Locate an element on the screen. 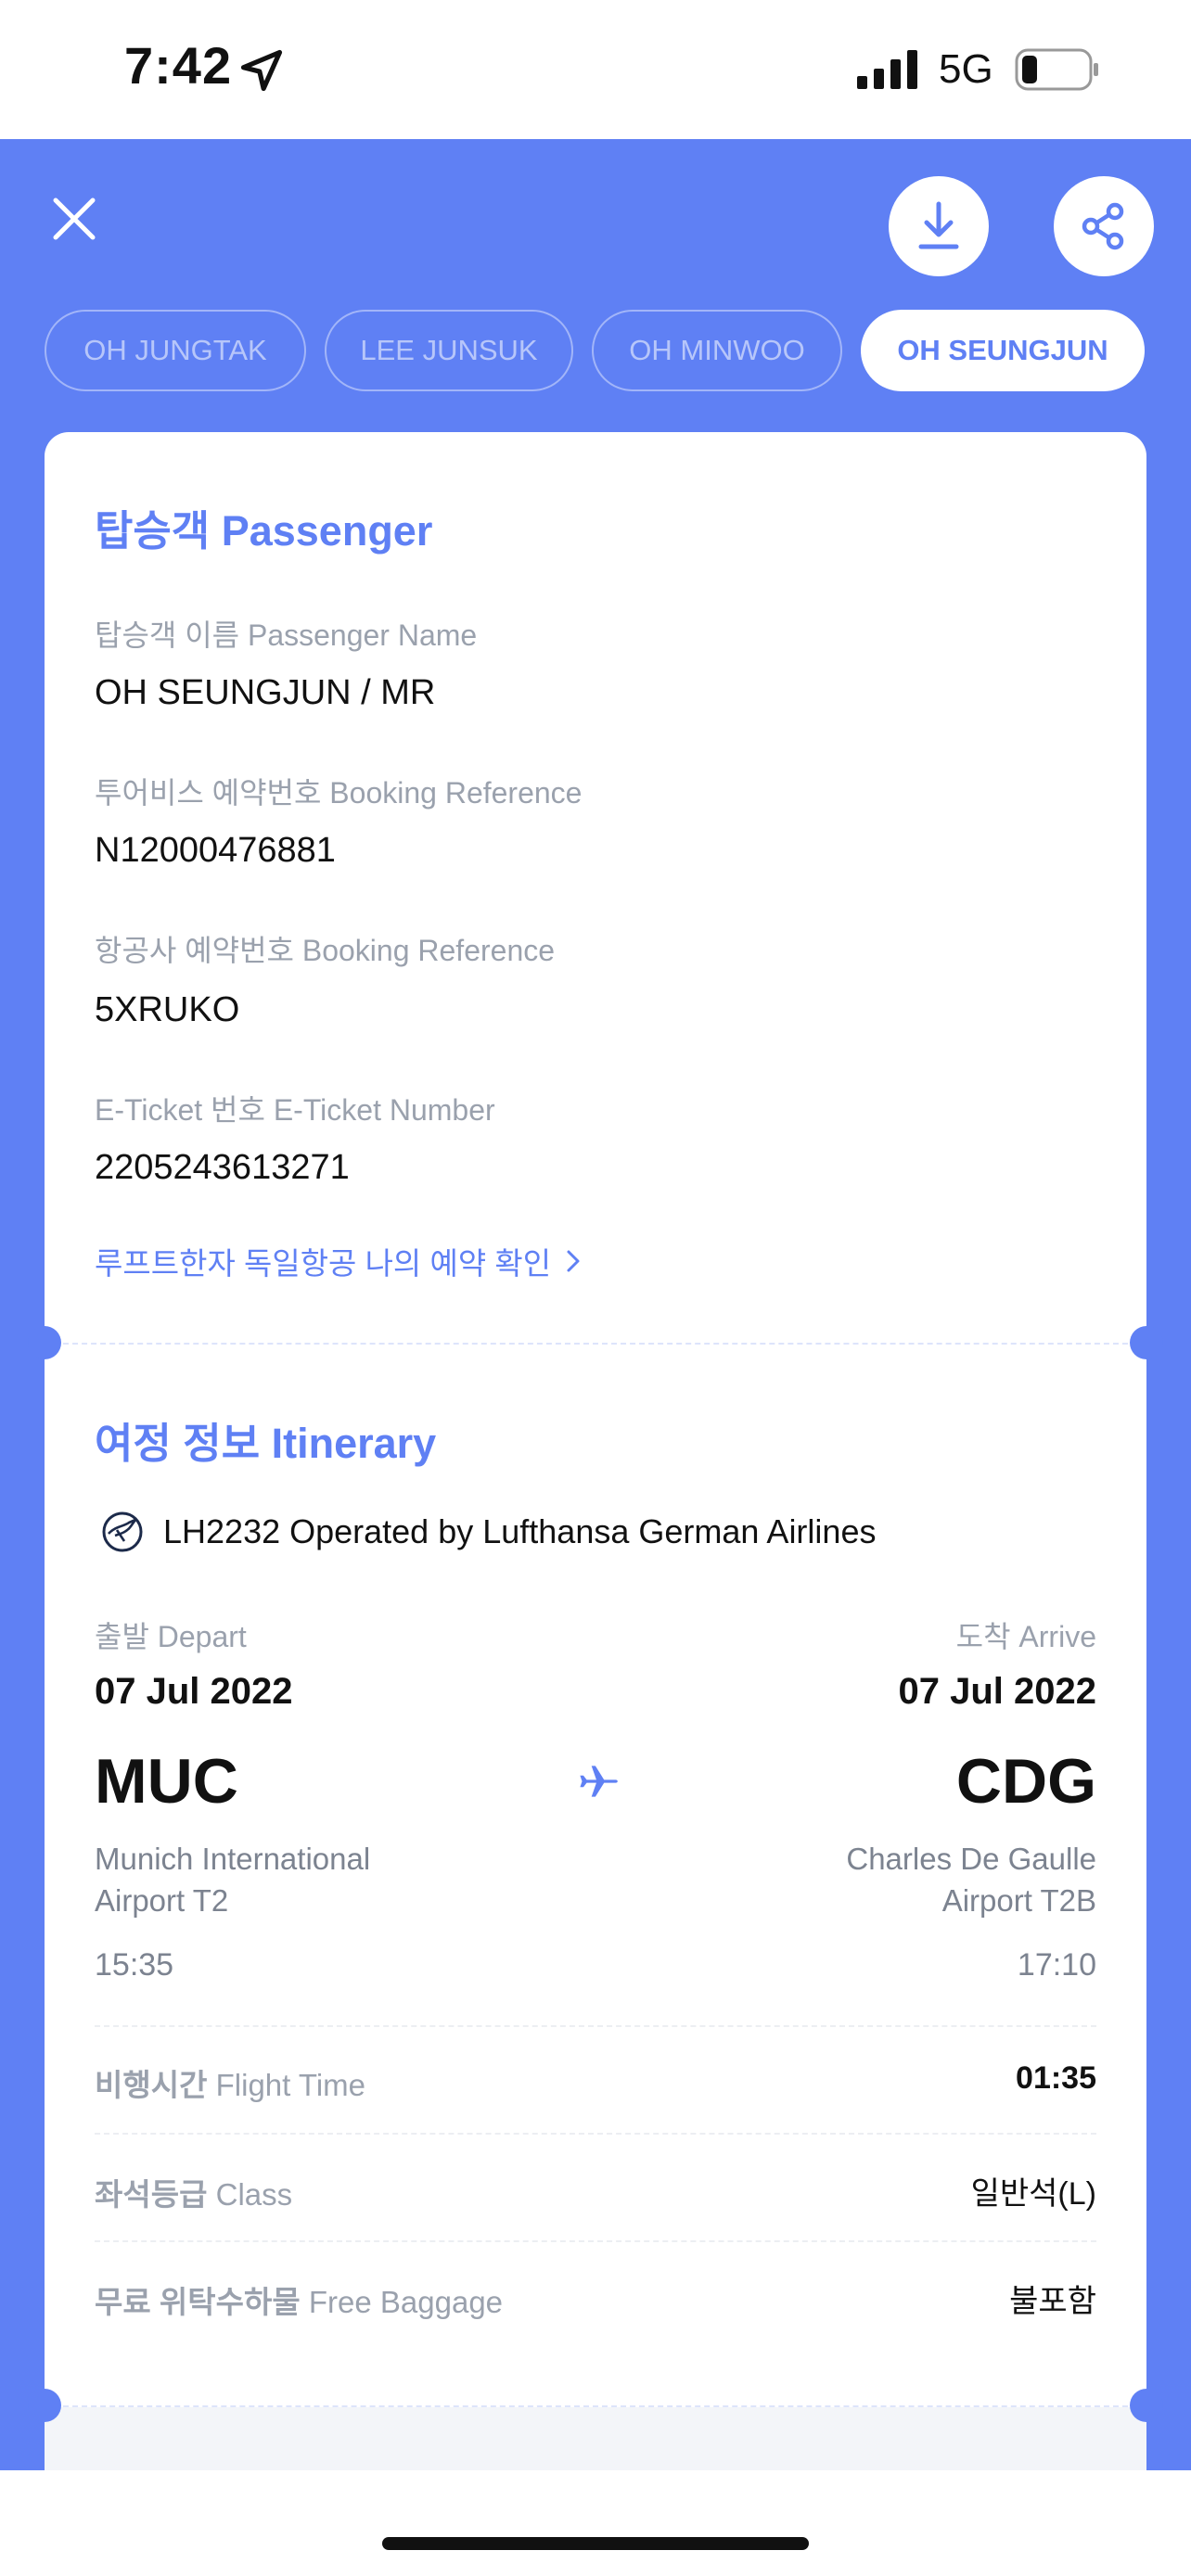 Image resolution: width=1191 pixels, height=2576 pixels. lufthansa-crane-icon is located at coordinates (122, 1531).